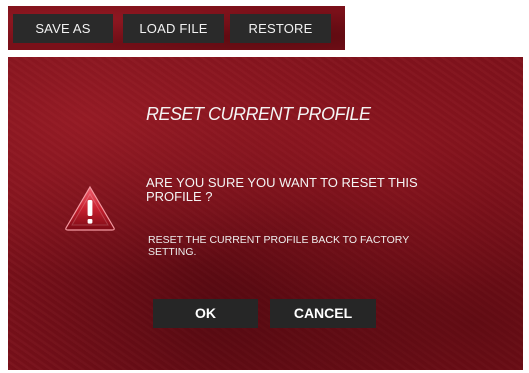 This screenshot has width=529, height=373. Describe the element at coordinates (323, 313) in the screenshot. I see `cancel-button: CANCEL` at that location.